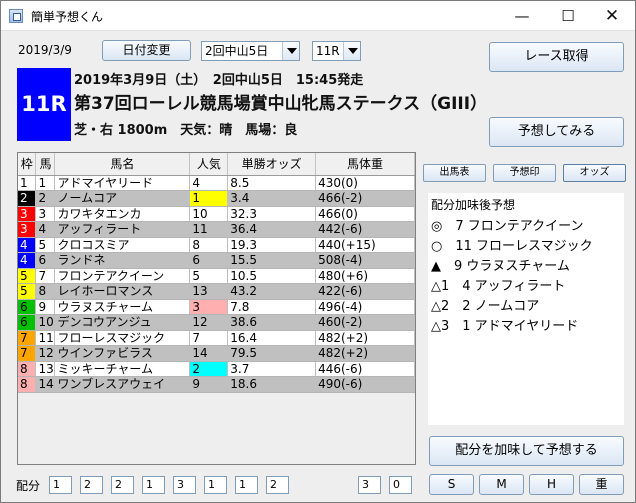  What do you see at coordinates (216, 245) in the screenshot?
I see `table-row: 4 5 クロコスミア 8 19.3 440(+15)` at bounding box center [216, 245].